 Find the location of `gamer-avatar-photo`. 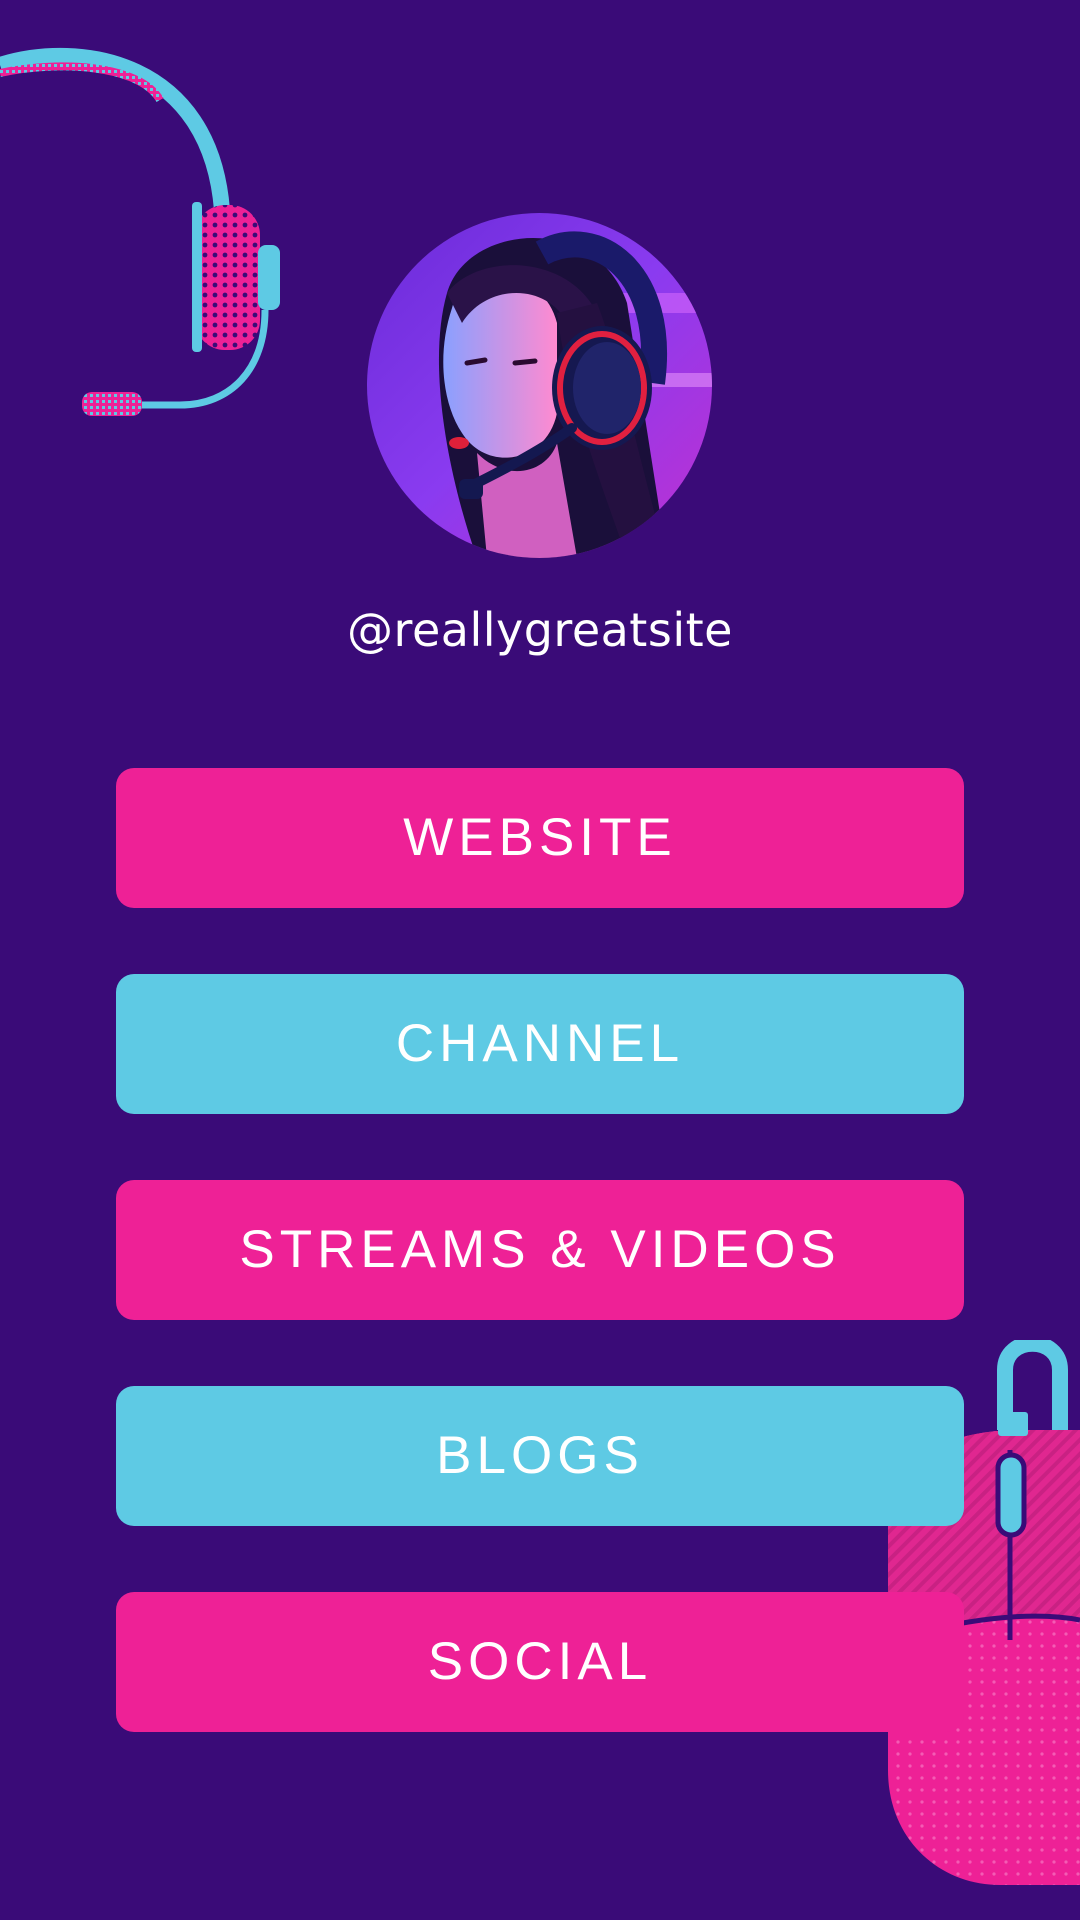

gamer-avatar-photo is located at coordinates (539, 385).